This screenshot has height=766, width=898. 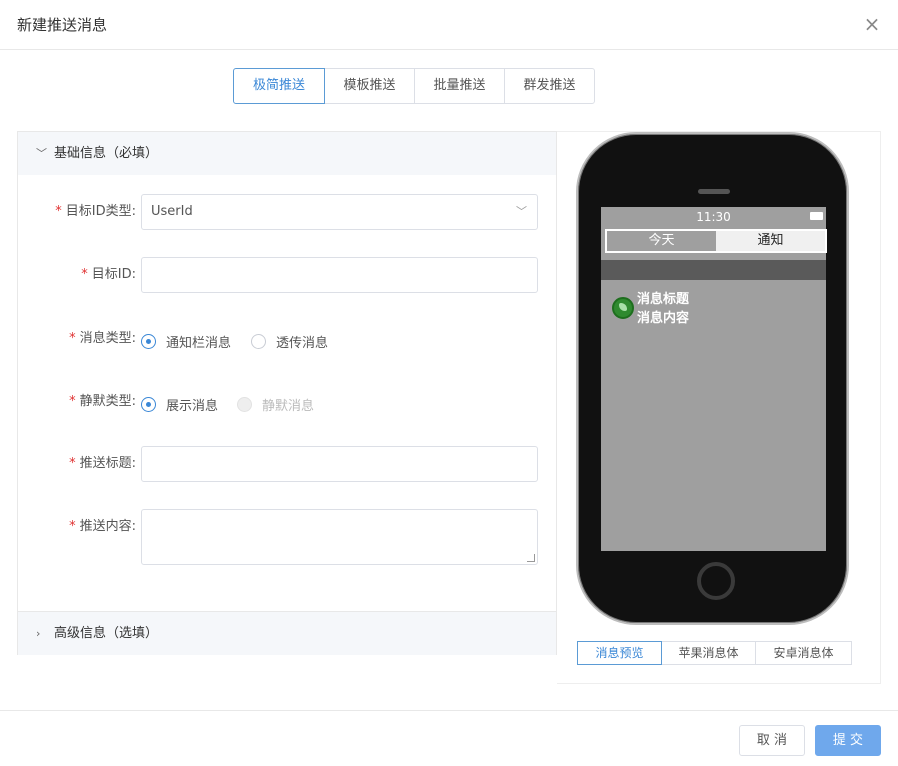 What do you see at coordinates (549, 86) in the screenshot?
I see `tab-broadcast-push: 群发推送` at bounding box center [549, 86].